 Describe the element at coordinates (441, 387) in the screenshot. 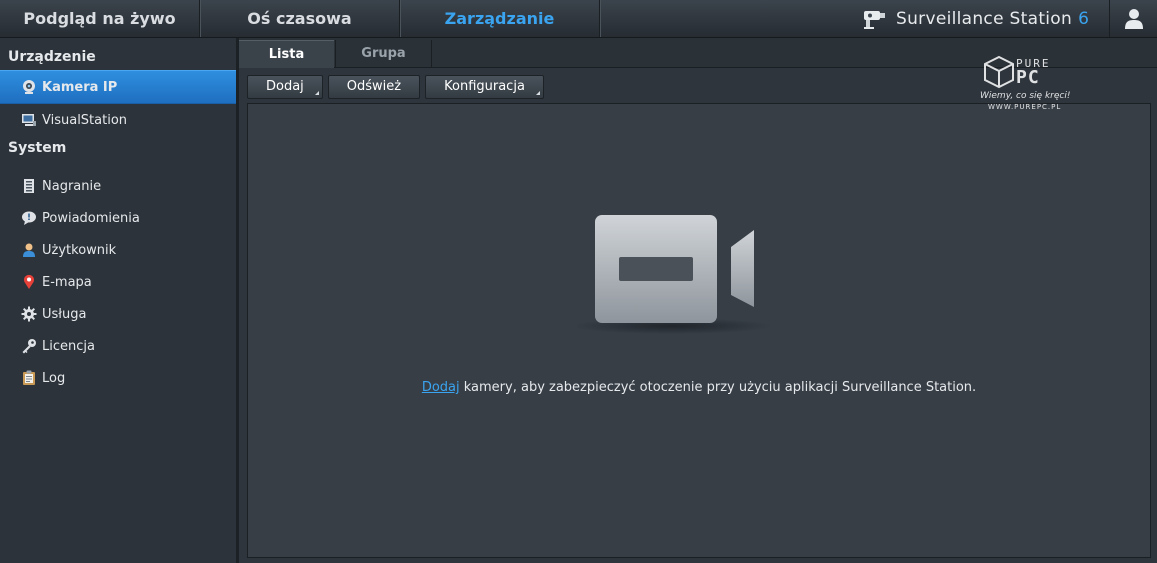

I see `add-camera-link: Dodaj` at that location.